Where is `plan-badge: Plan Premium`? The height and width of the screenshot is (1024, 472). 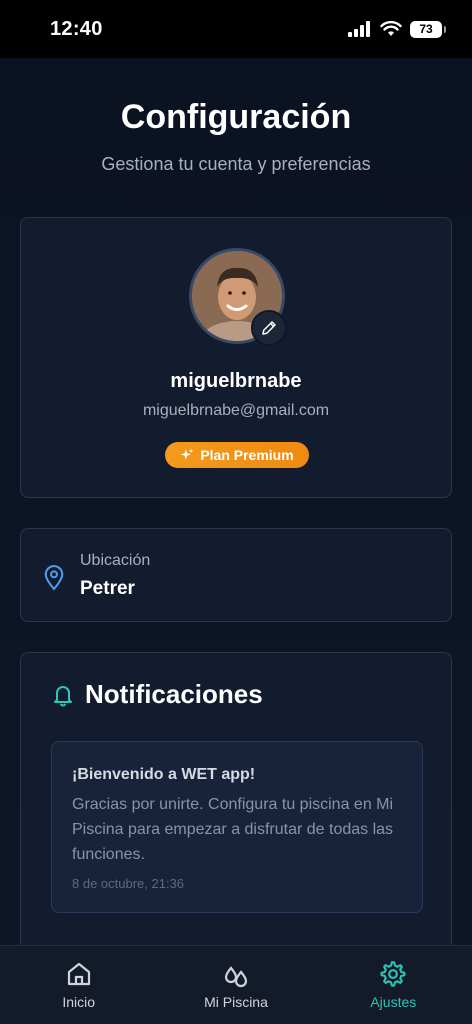
plan-badge: Plan Premium is located at coordinates (237, 455).